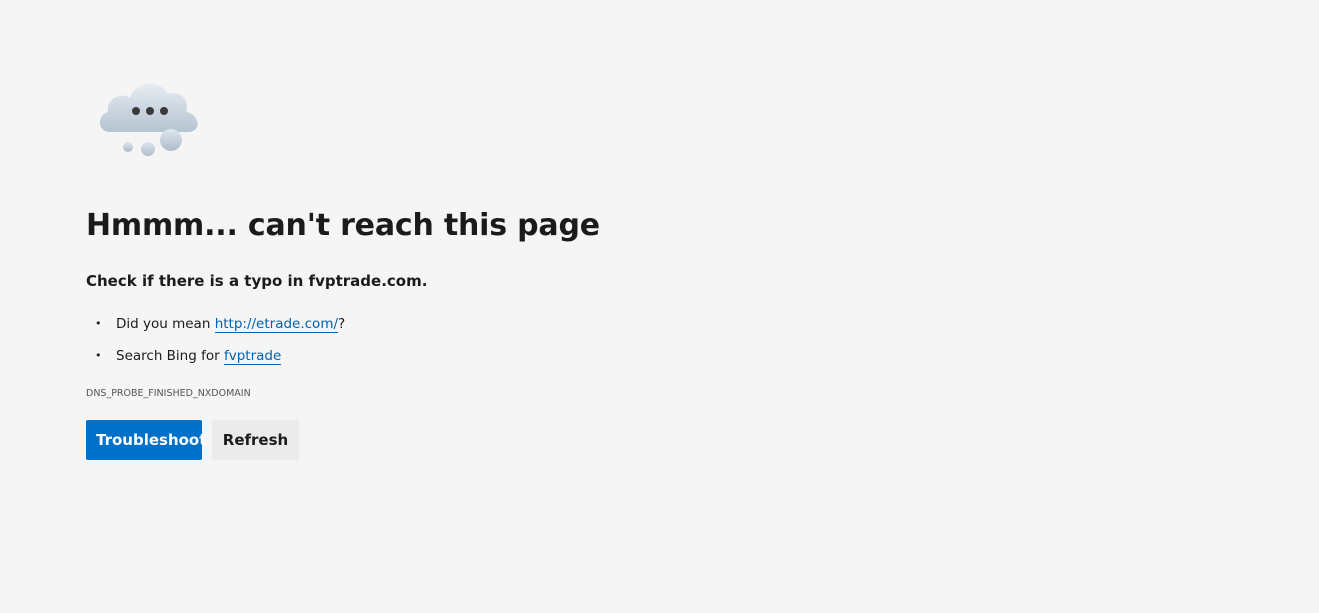 This screenshot has width=1319, height=613. I want to click on list-item: Did you mean http://etrade.com/?, so click(215, 330).